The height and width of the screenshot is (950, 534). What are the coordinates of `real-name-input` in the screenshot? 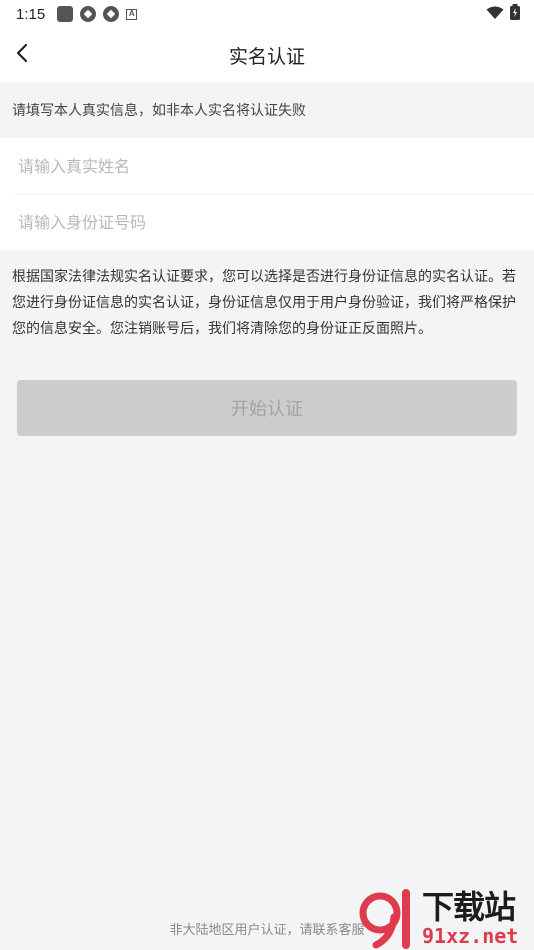 It's located at (276, 166).